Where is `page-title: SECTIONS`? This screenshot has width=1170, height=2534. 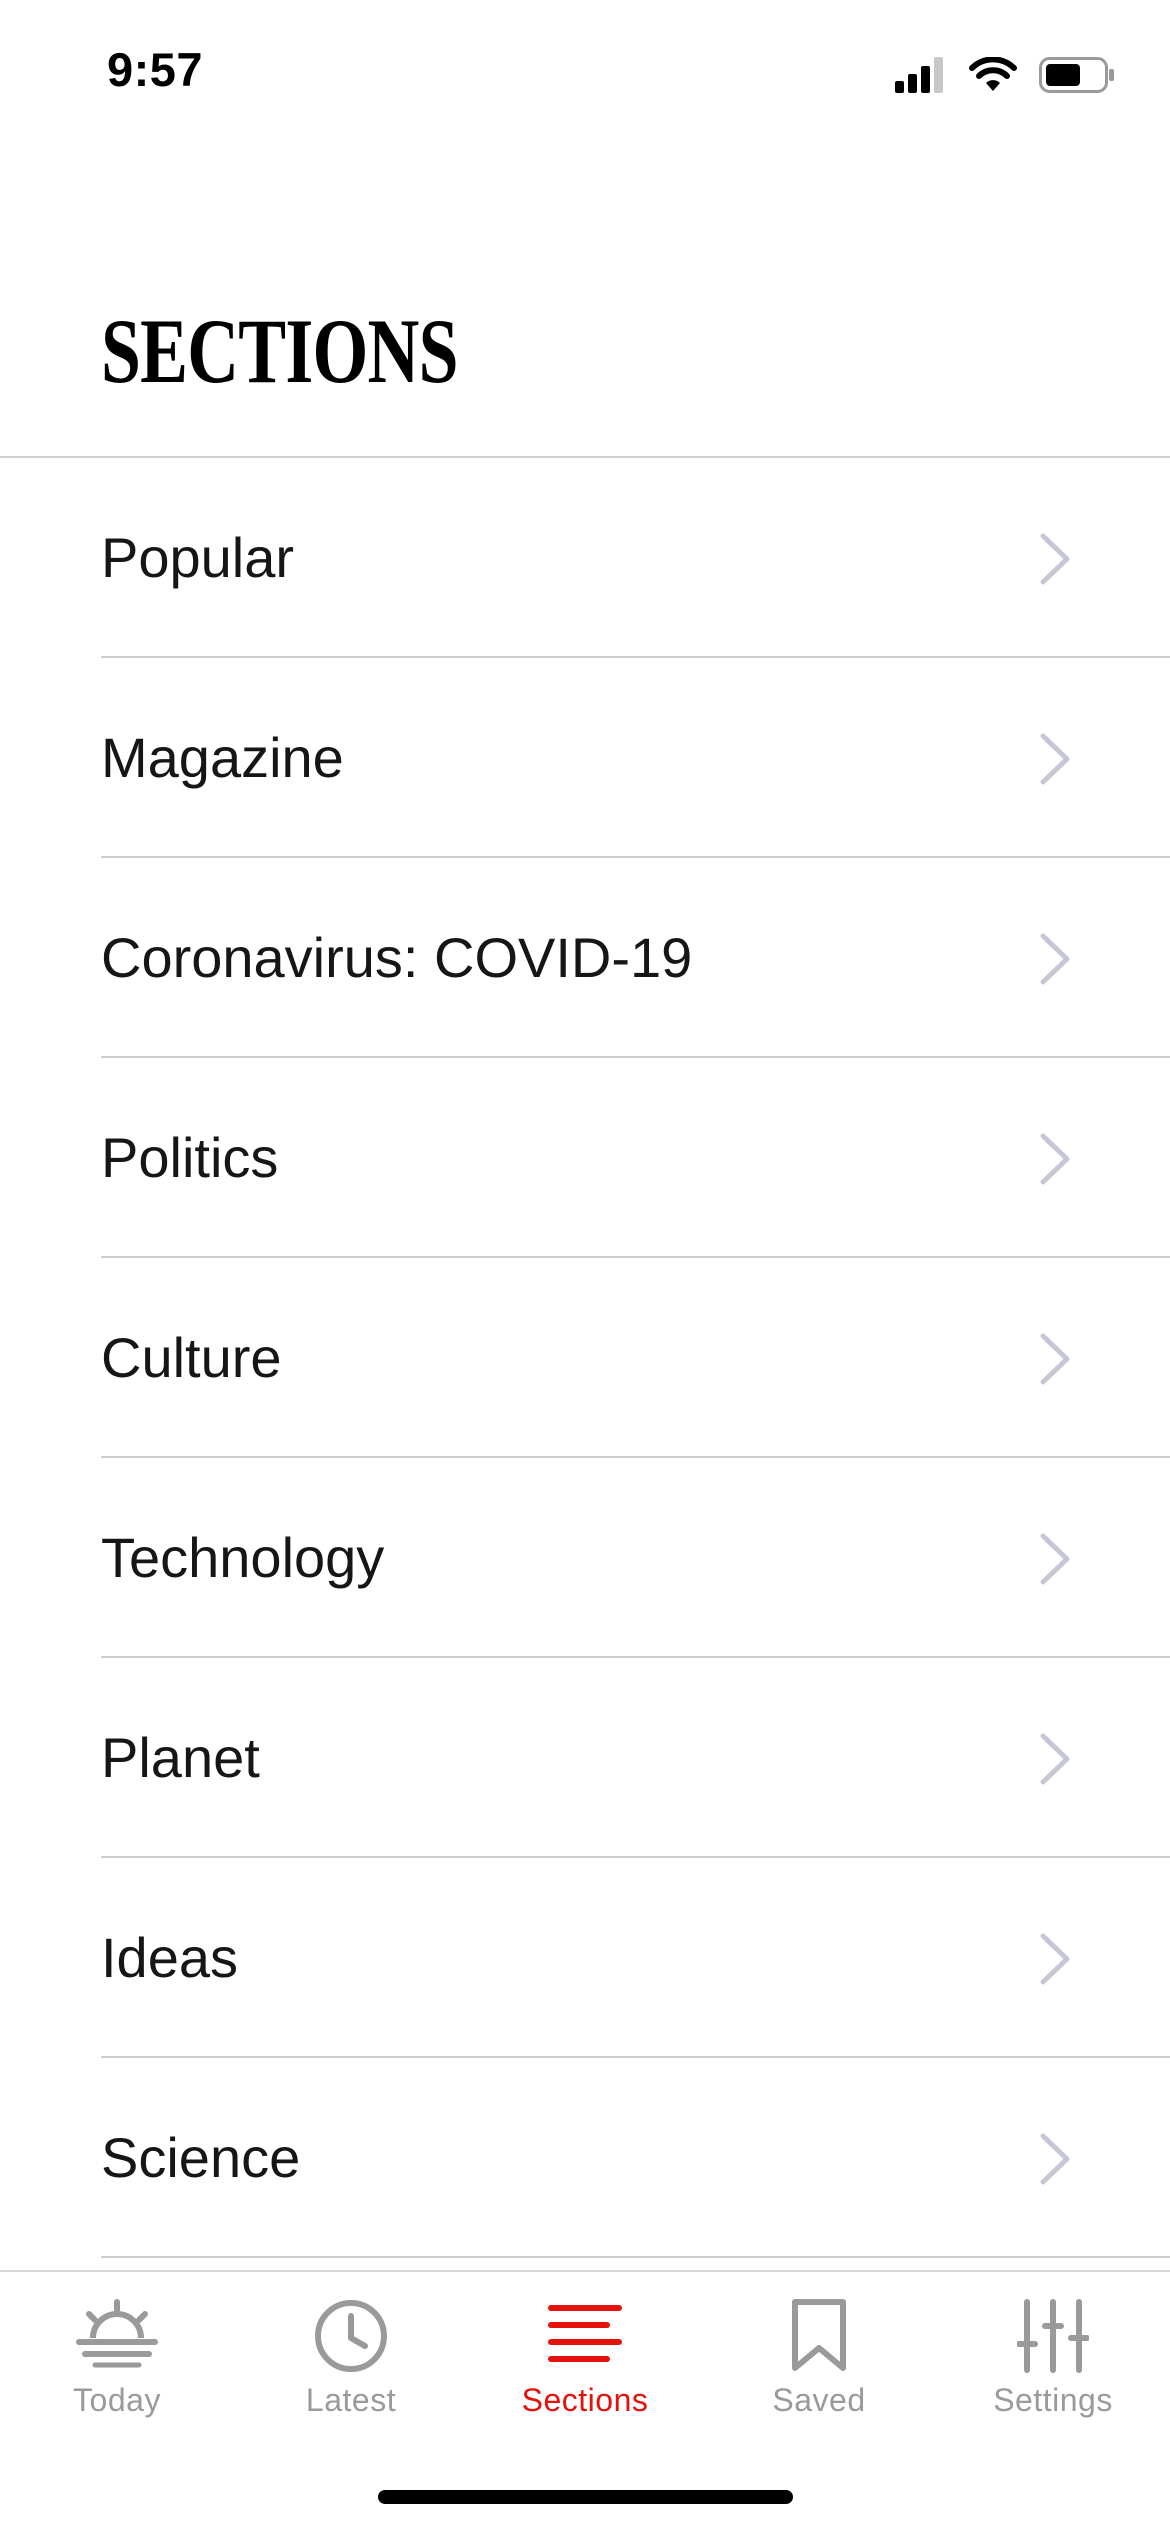 page-title: SECTIONS is located at coordinates (279, 351).